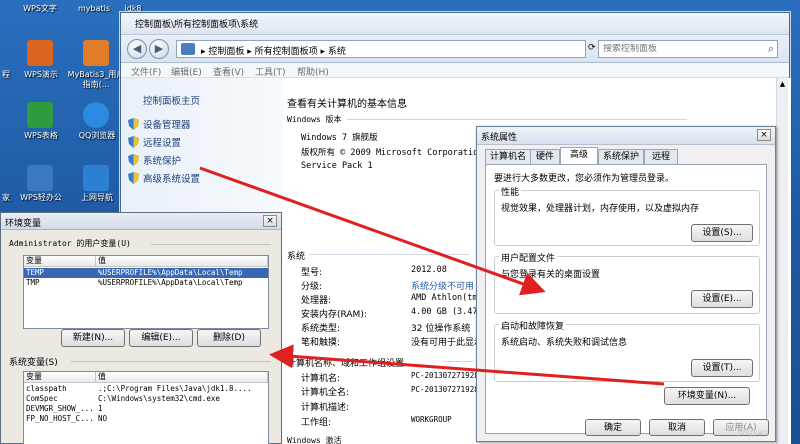  I want to click on remote-settings-link: 远程设置, so click(162, 142).